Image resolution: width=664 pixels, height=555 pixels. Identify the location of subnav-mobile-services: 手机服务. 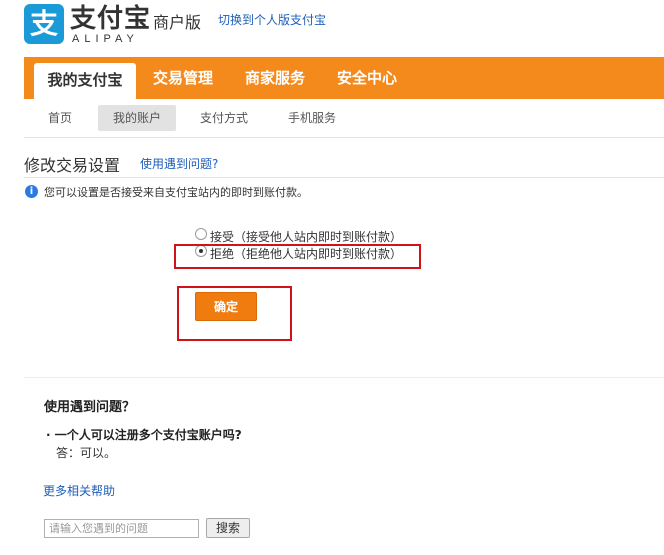
(312, 118).